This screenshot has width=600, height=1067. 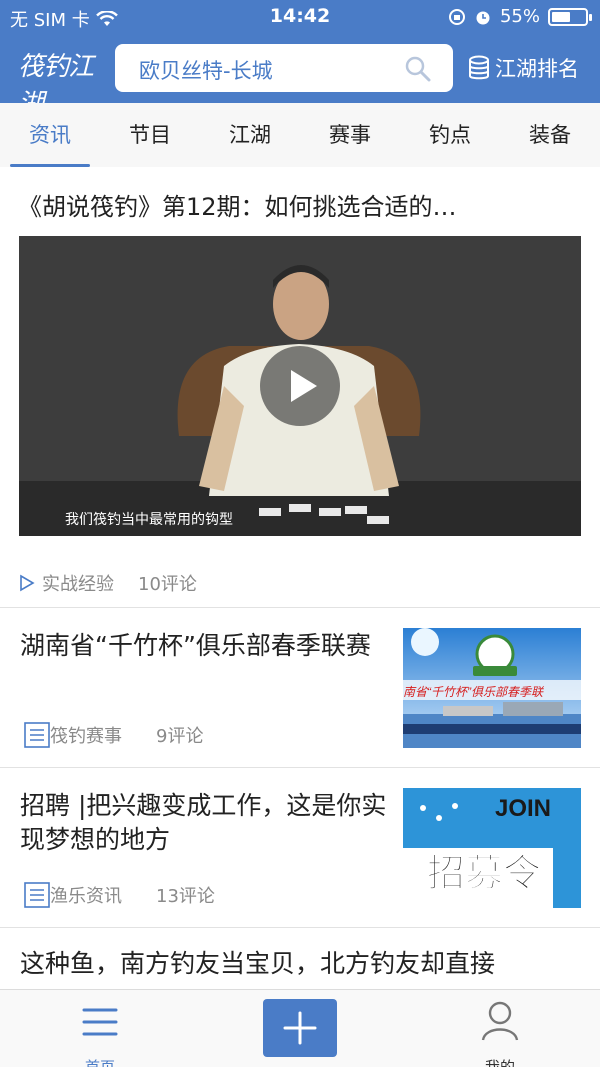 I want to click on video-tag: 实战经验, so click(x=78, y=583).